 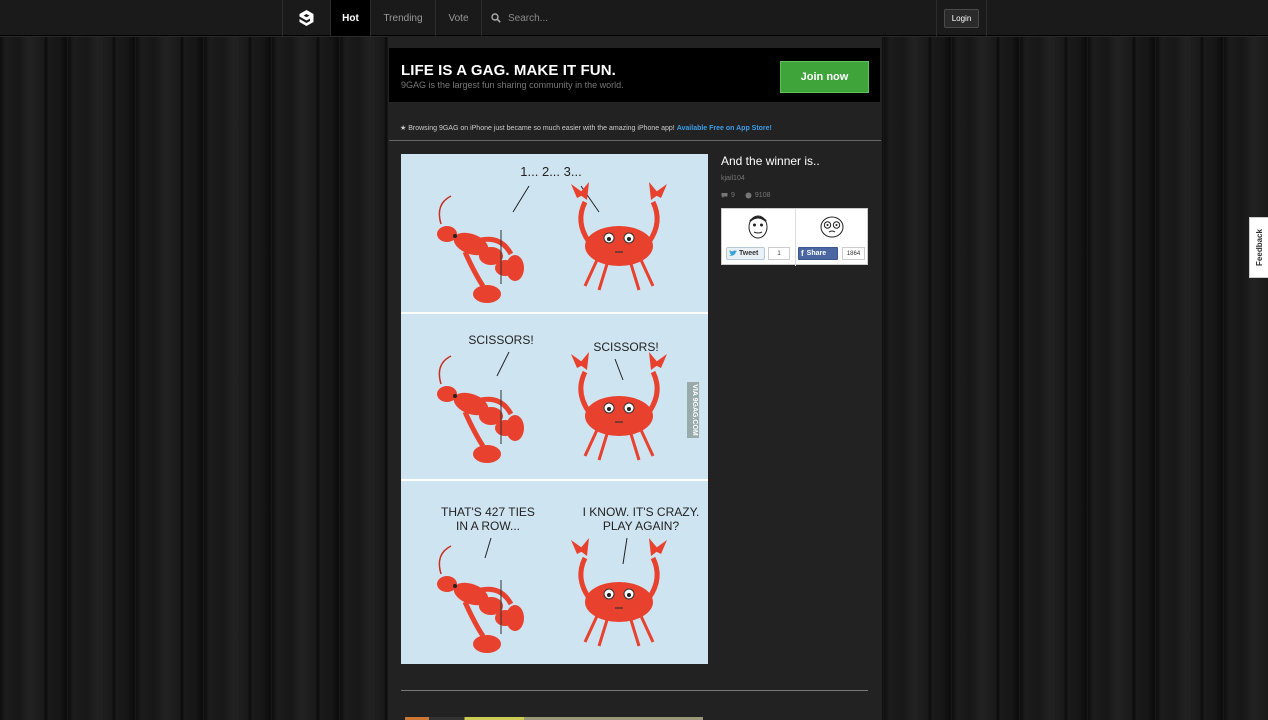 I want to click on top-navbar: Hot Trending Vote Search... Login, so click(x=634, y=18).